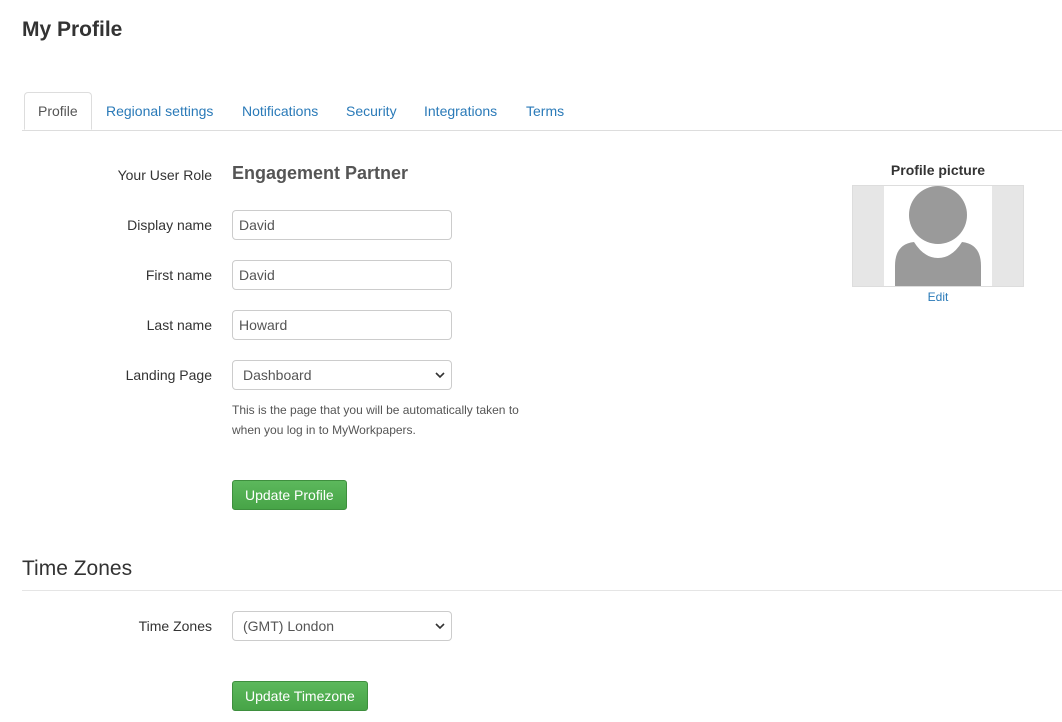 The width and height of the screenshot is (1062, 722). I want to click on page-title: My Profile, so click(72, 29).